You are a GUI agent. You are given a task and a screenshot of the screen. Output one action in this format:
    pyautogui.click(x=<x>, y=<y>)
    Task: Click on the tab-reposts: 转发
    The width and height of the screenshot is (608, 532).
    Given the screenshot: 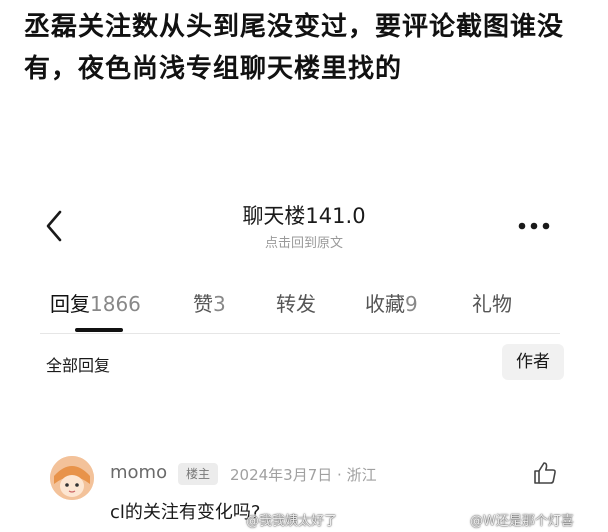 What is the action you would take?
    pyautogui.click(x=296, y=302)
    